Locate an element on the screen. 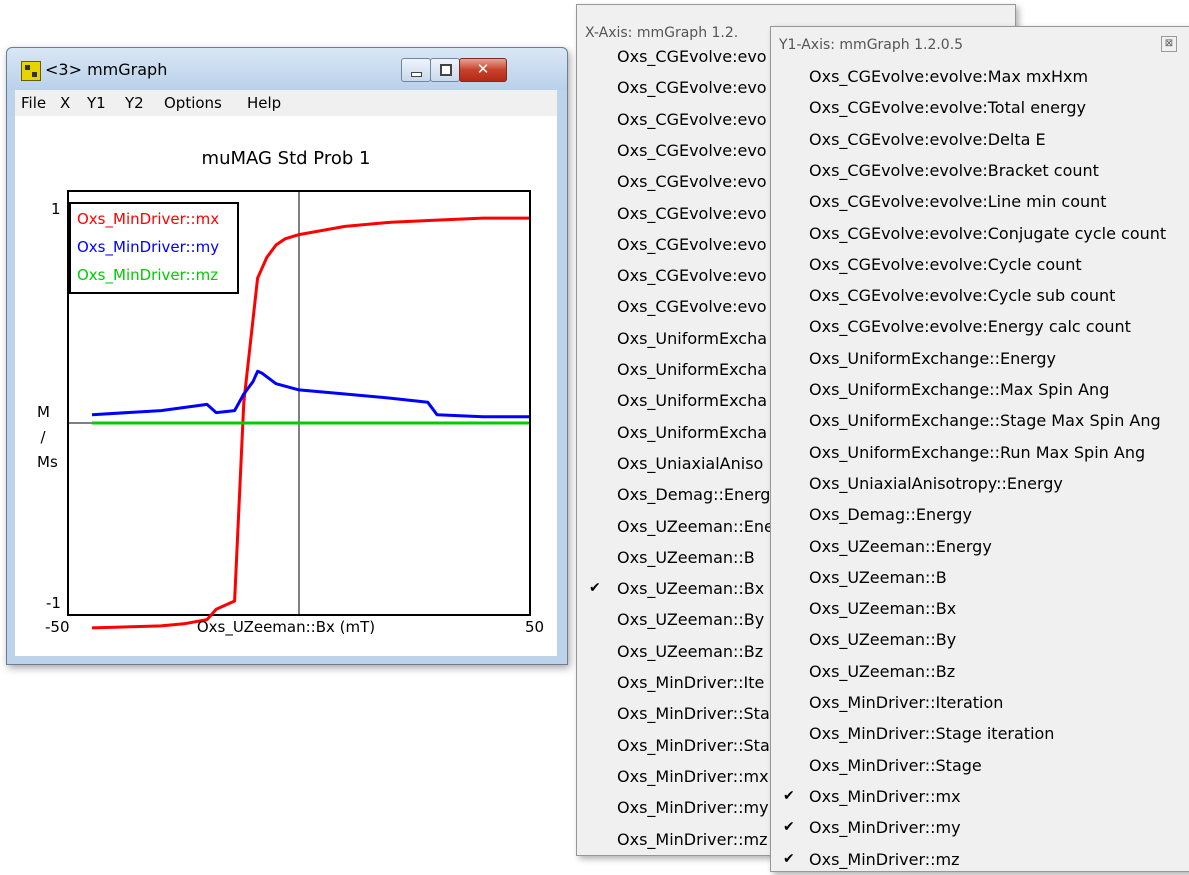 This screenshot has height=875, width=1189. y1-axis-menu-item: Oxs_CGEvolve:evolve:Cycle sub count is located at coordinates (980, 295).